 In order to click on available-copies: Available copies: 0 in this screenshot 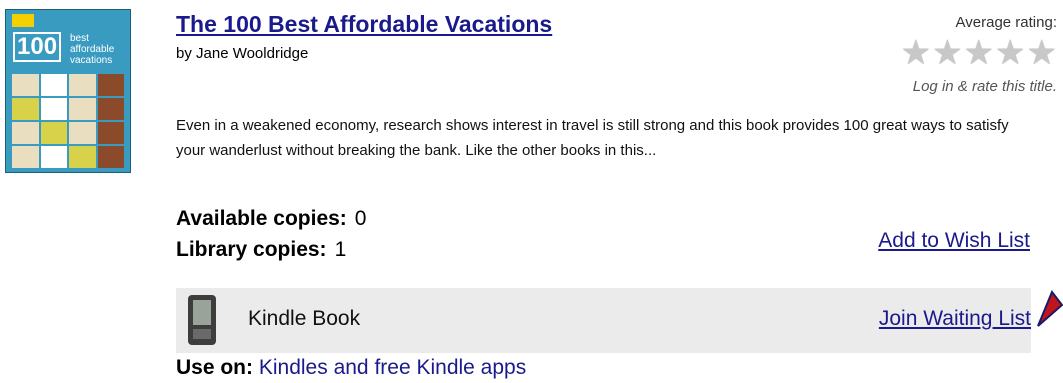, I will do `click(271, 219)`.